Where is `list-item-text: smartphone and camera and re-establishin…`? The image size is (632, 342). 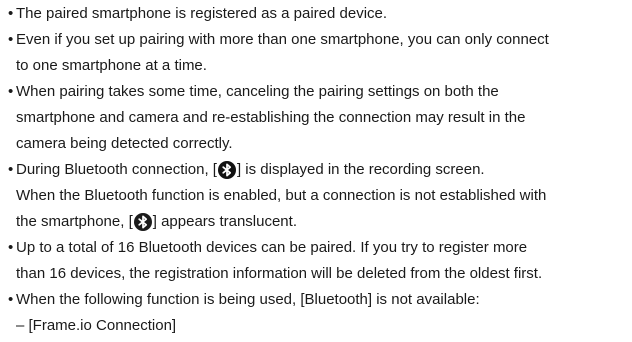 list-item-text: smartphone and camera and re-establishin… is located at coordinates (271, 117).